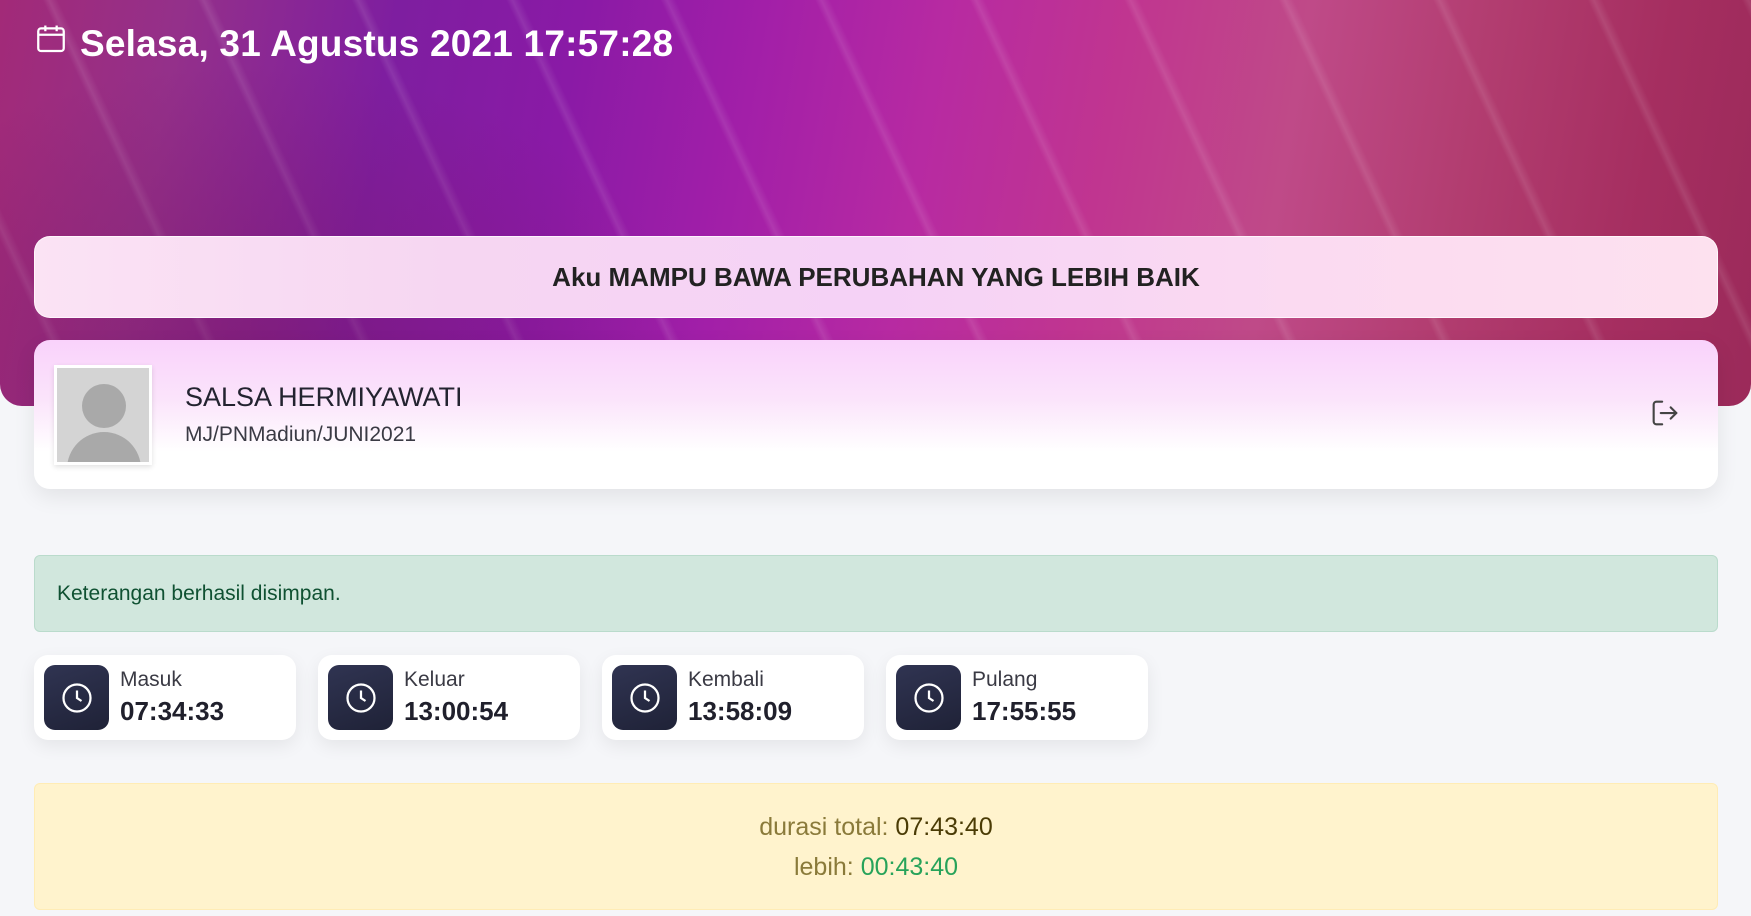  What do you see at coordinates (434, 679) in the screenshot?
I see `time-label: Keluar` at bounding box center [434, 679].